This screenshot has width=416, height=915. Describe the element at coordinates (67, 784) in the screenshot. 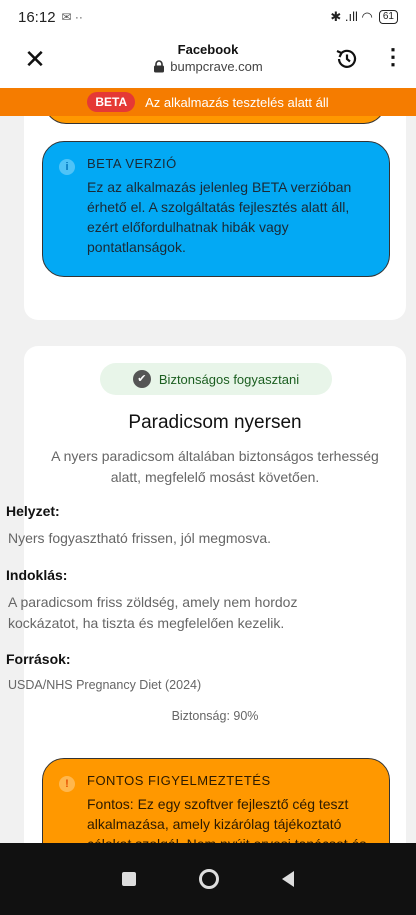

I see `warning-icon: !` at that location.